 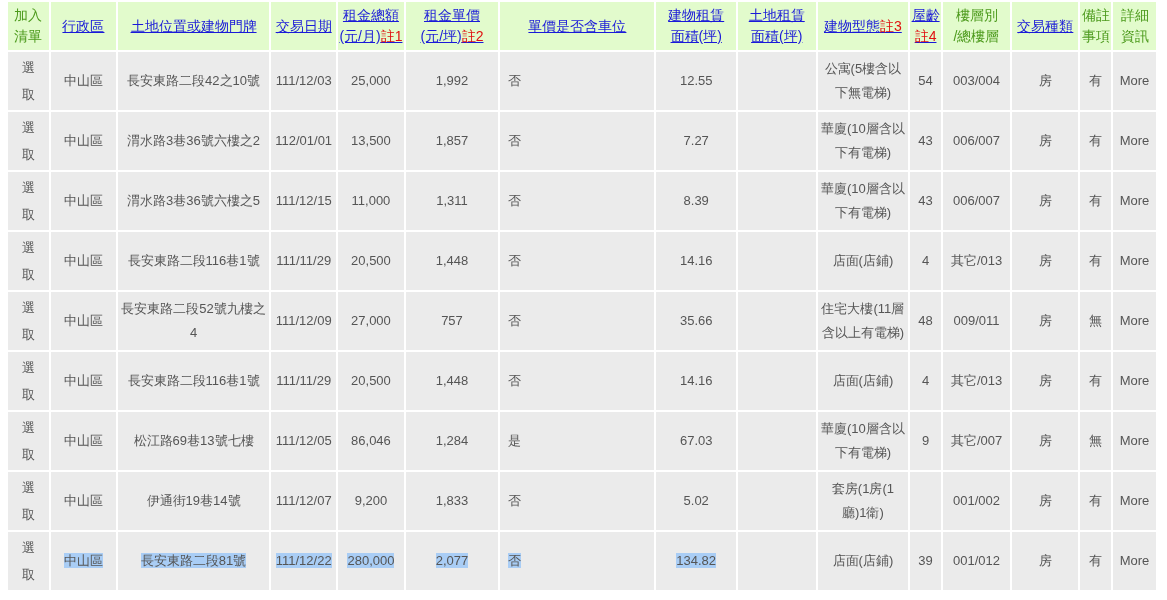 I want to click on trade-date-text: 112/01/01, so click(x=304, y=140).